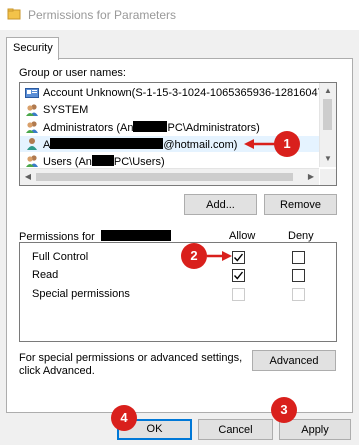  I want to click on vertical-scrollbar: ▲ ▼, so click(327, 125).